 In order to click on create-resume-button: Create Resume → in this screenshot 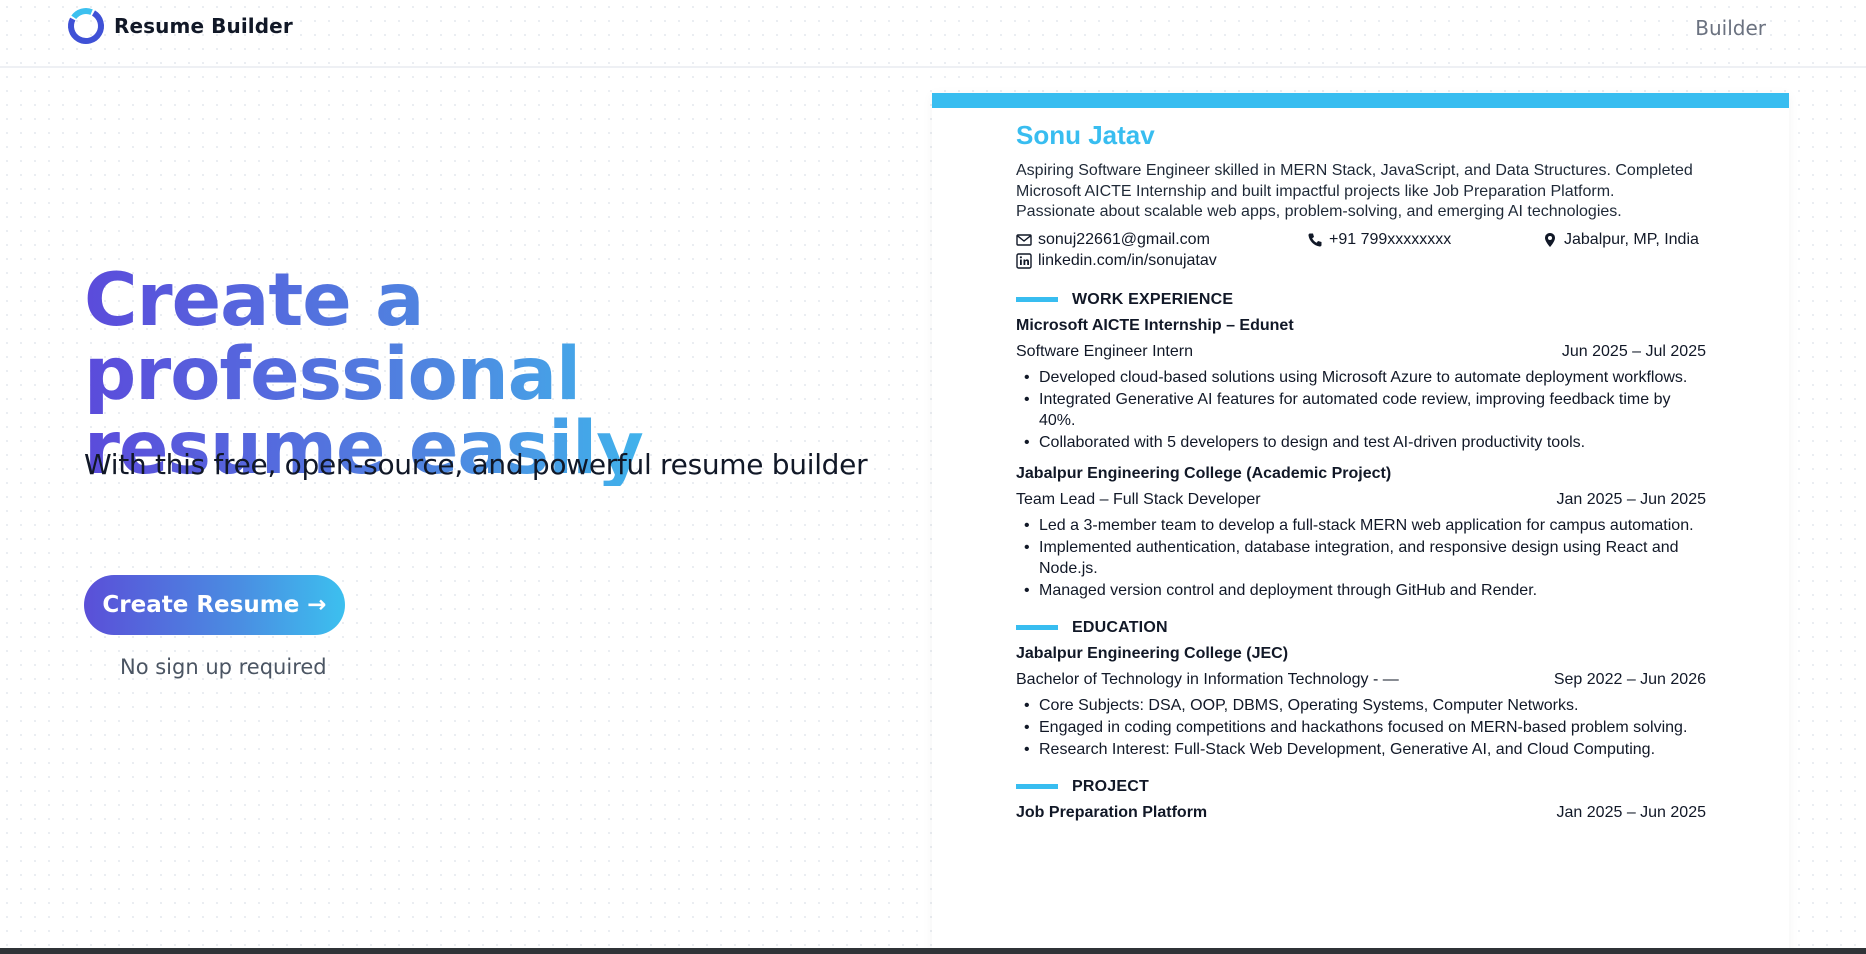, I will do `click(214, 605)`.